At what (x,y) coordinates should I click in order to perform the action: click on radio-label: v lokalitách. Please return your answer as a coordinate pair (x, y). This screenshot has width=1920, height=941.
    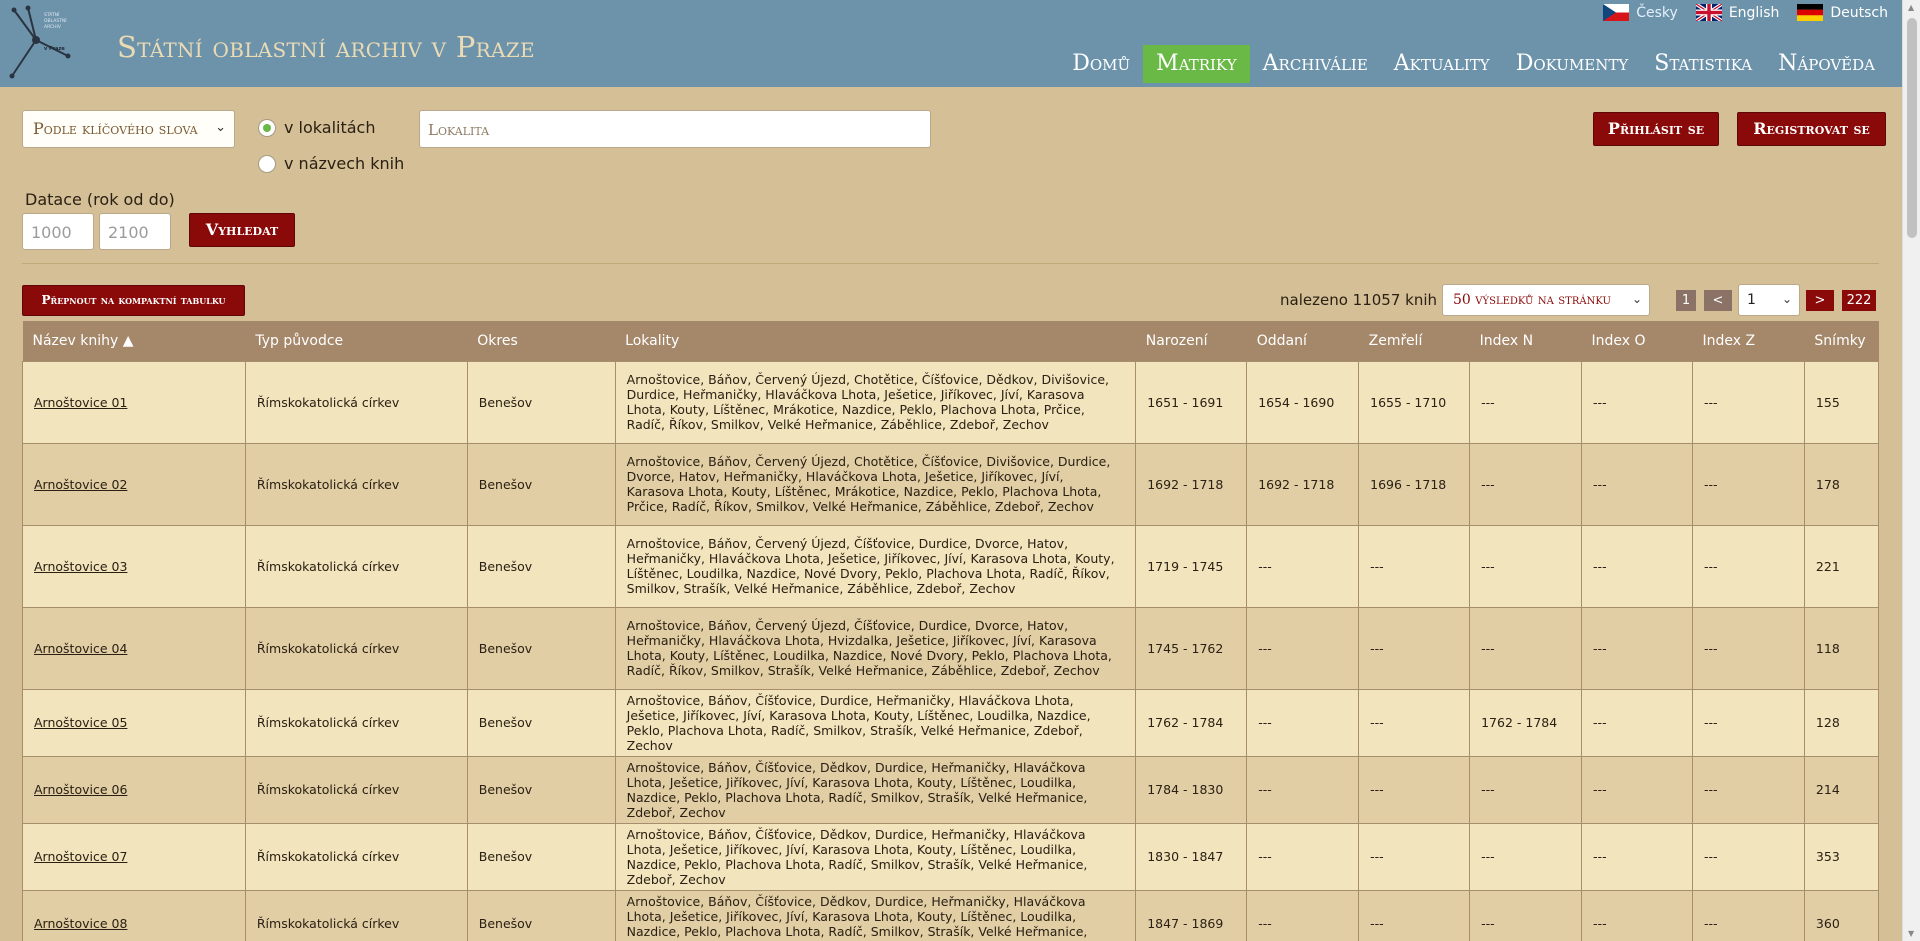
    Looking at the image, I should click on (330, 127).